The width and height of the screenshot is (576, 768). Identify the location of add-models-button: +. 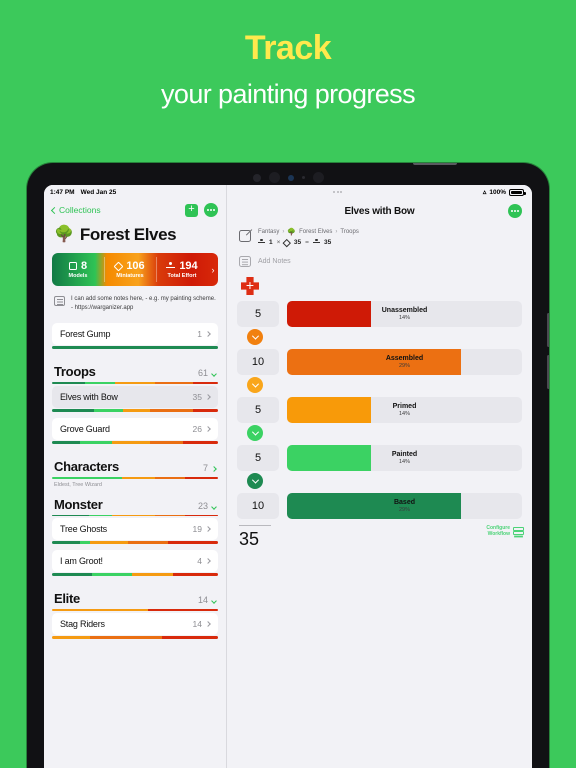
(250, 286).